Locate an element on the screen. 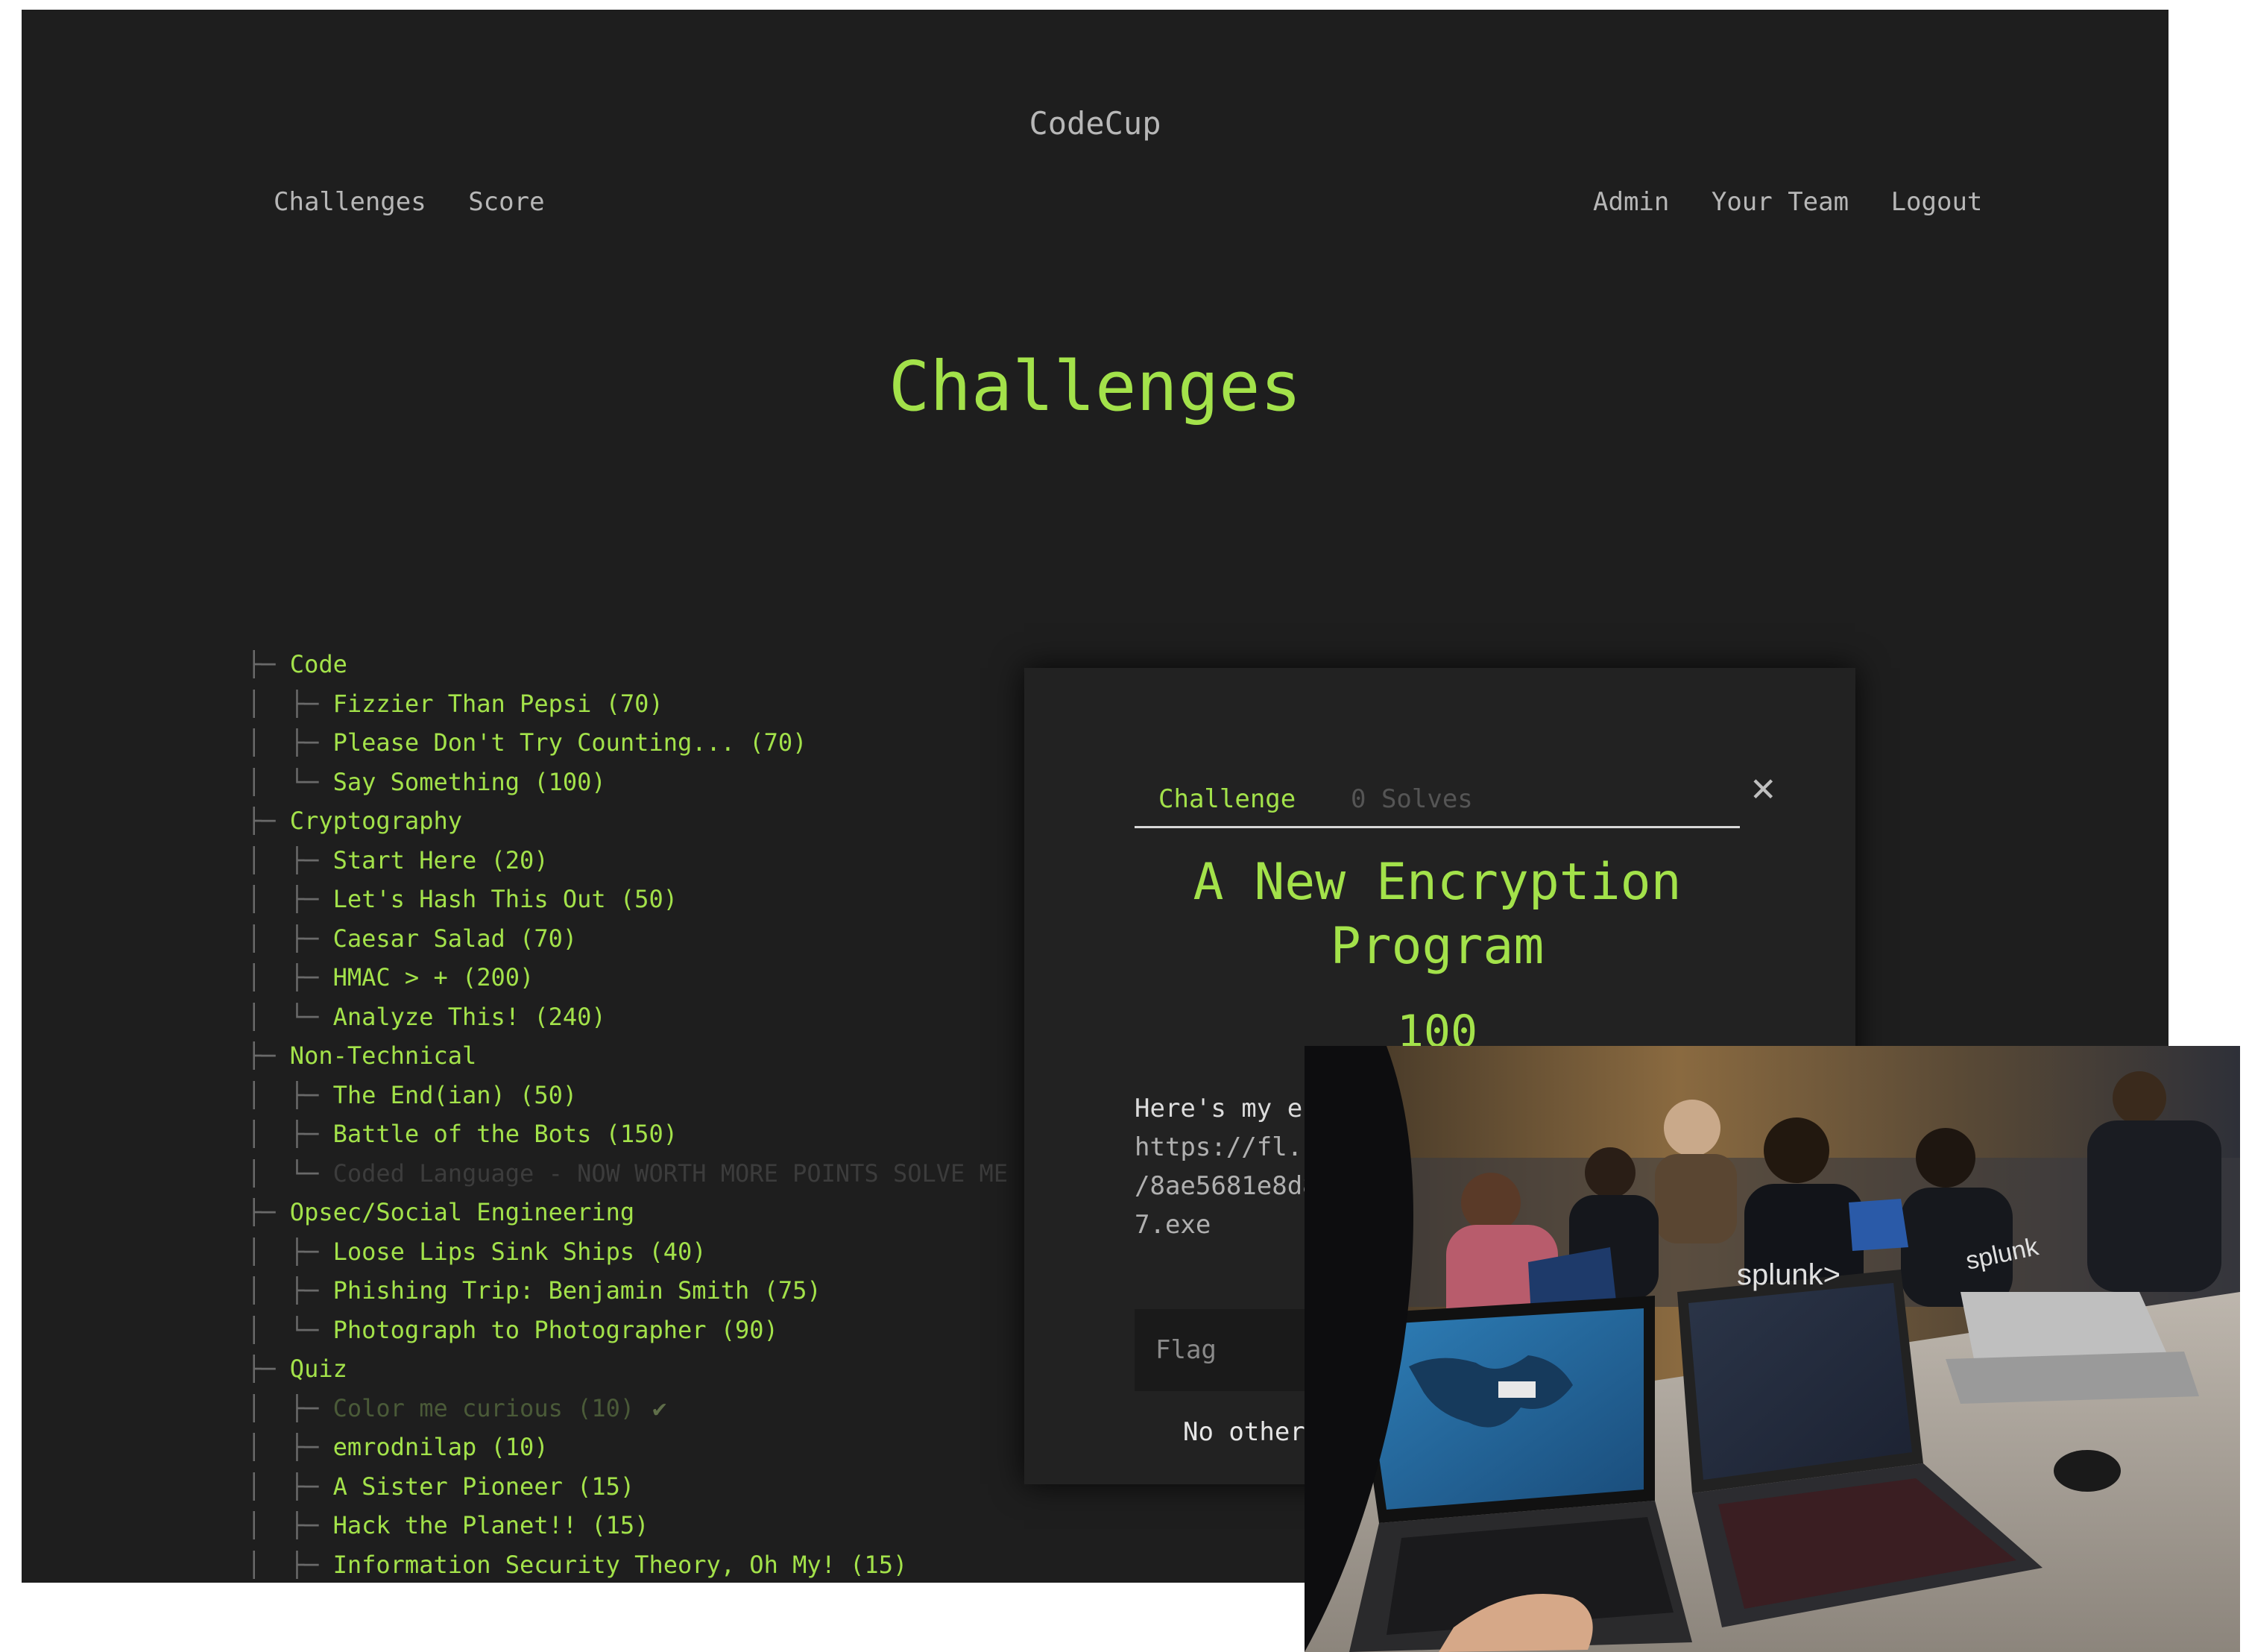 The height and width of the screenshot is (1652, 2249). challenge-label: A Sister Pioneer (15) is located at coordinates (483, 1487).